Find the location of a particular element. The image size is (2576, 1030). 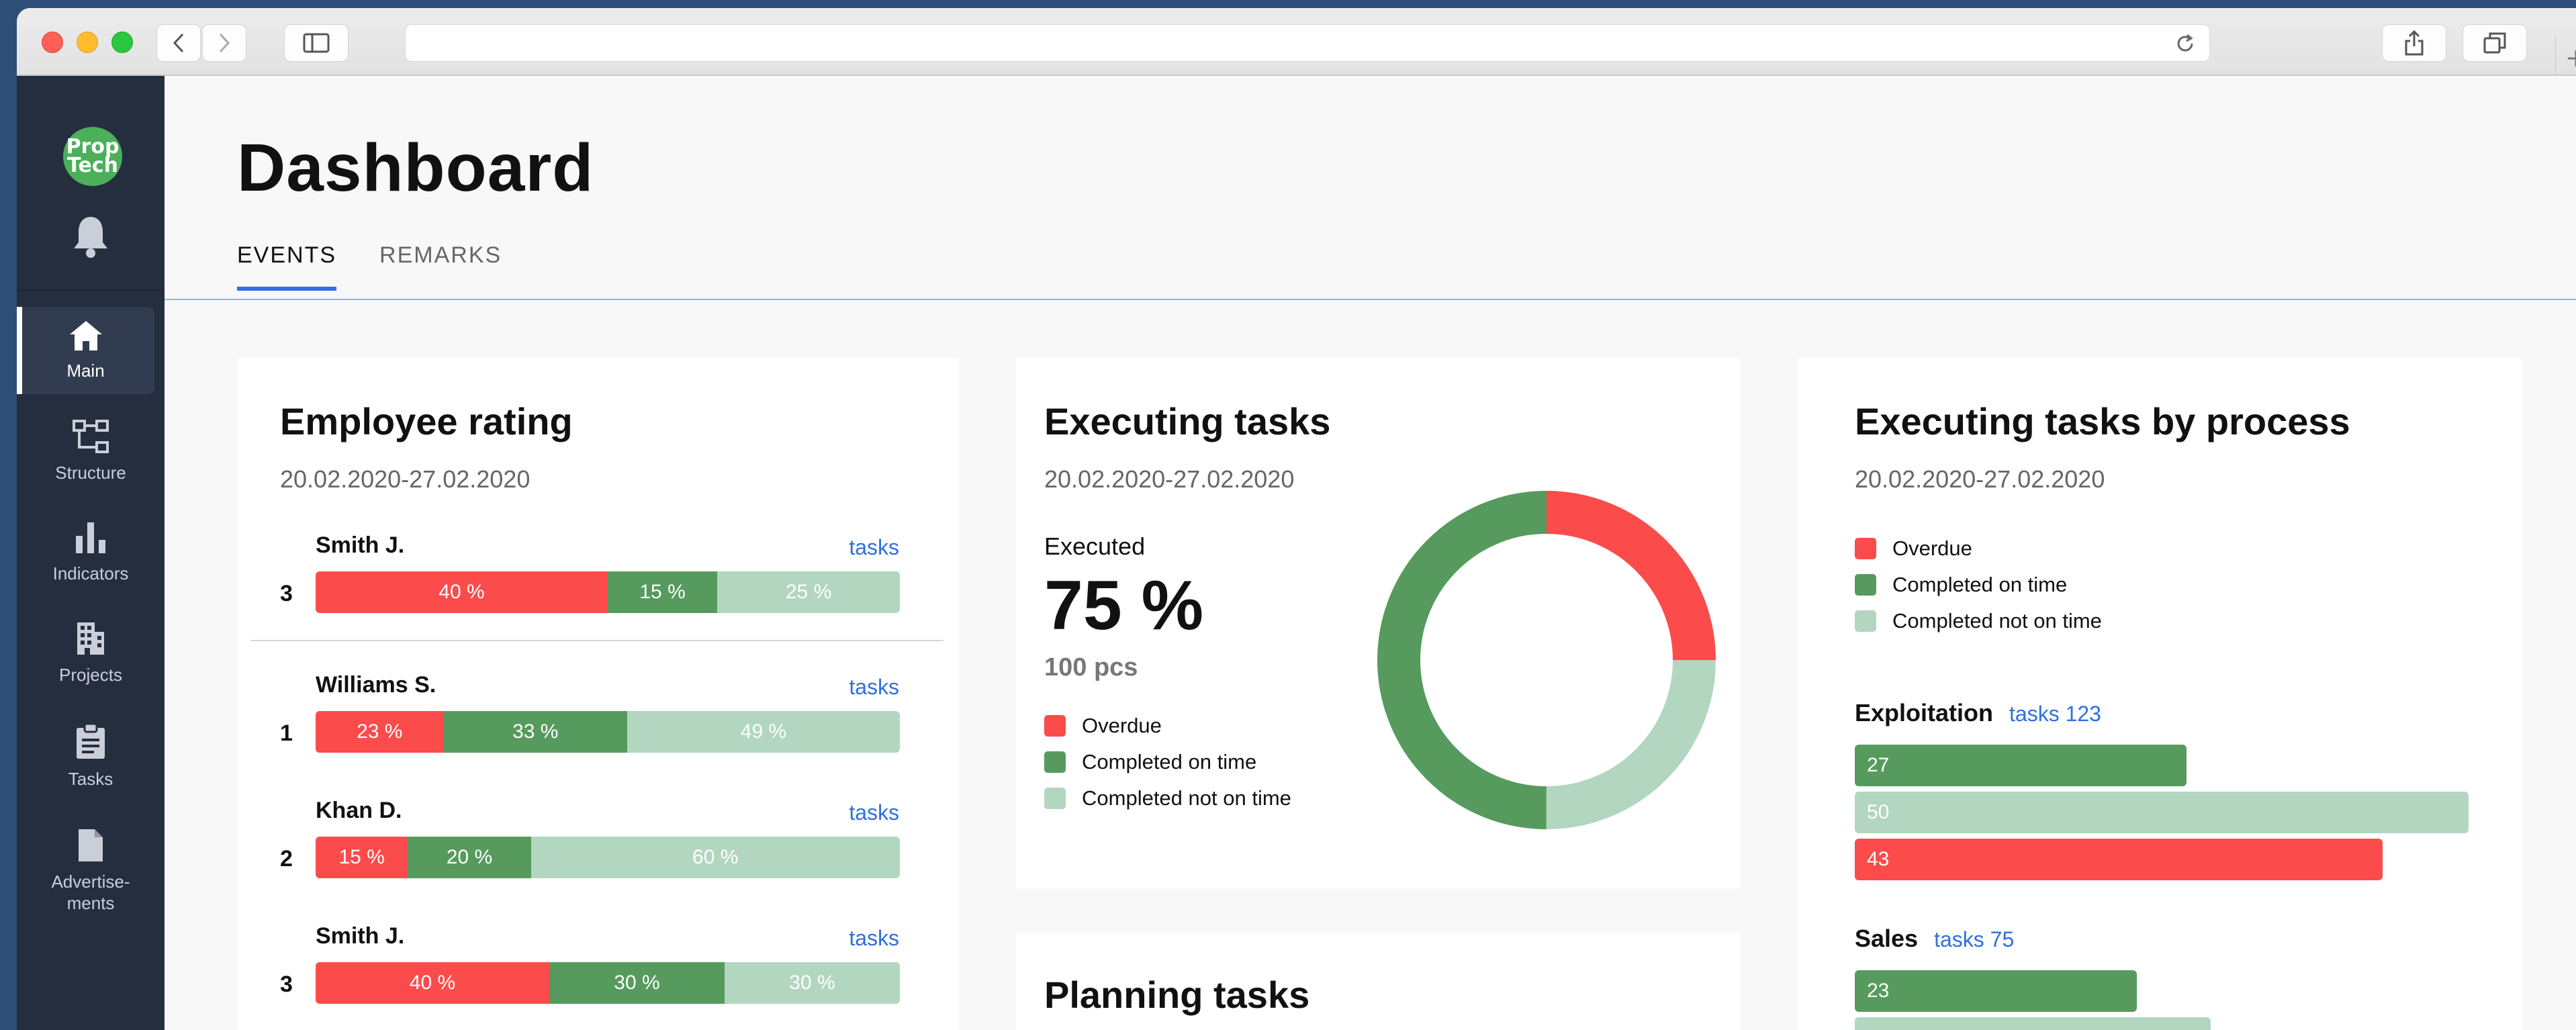

sidebar-item-label-line1: Advertise- is located at coordinates (90, 882).